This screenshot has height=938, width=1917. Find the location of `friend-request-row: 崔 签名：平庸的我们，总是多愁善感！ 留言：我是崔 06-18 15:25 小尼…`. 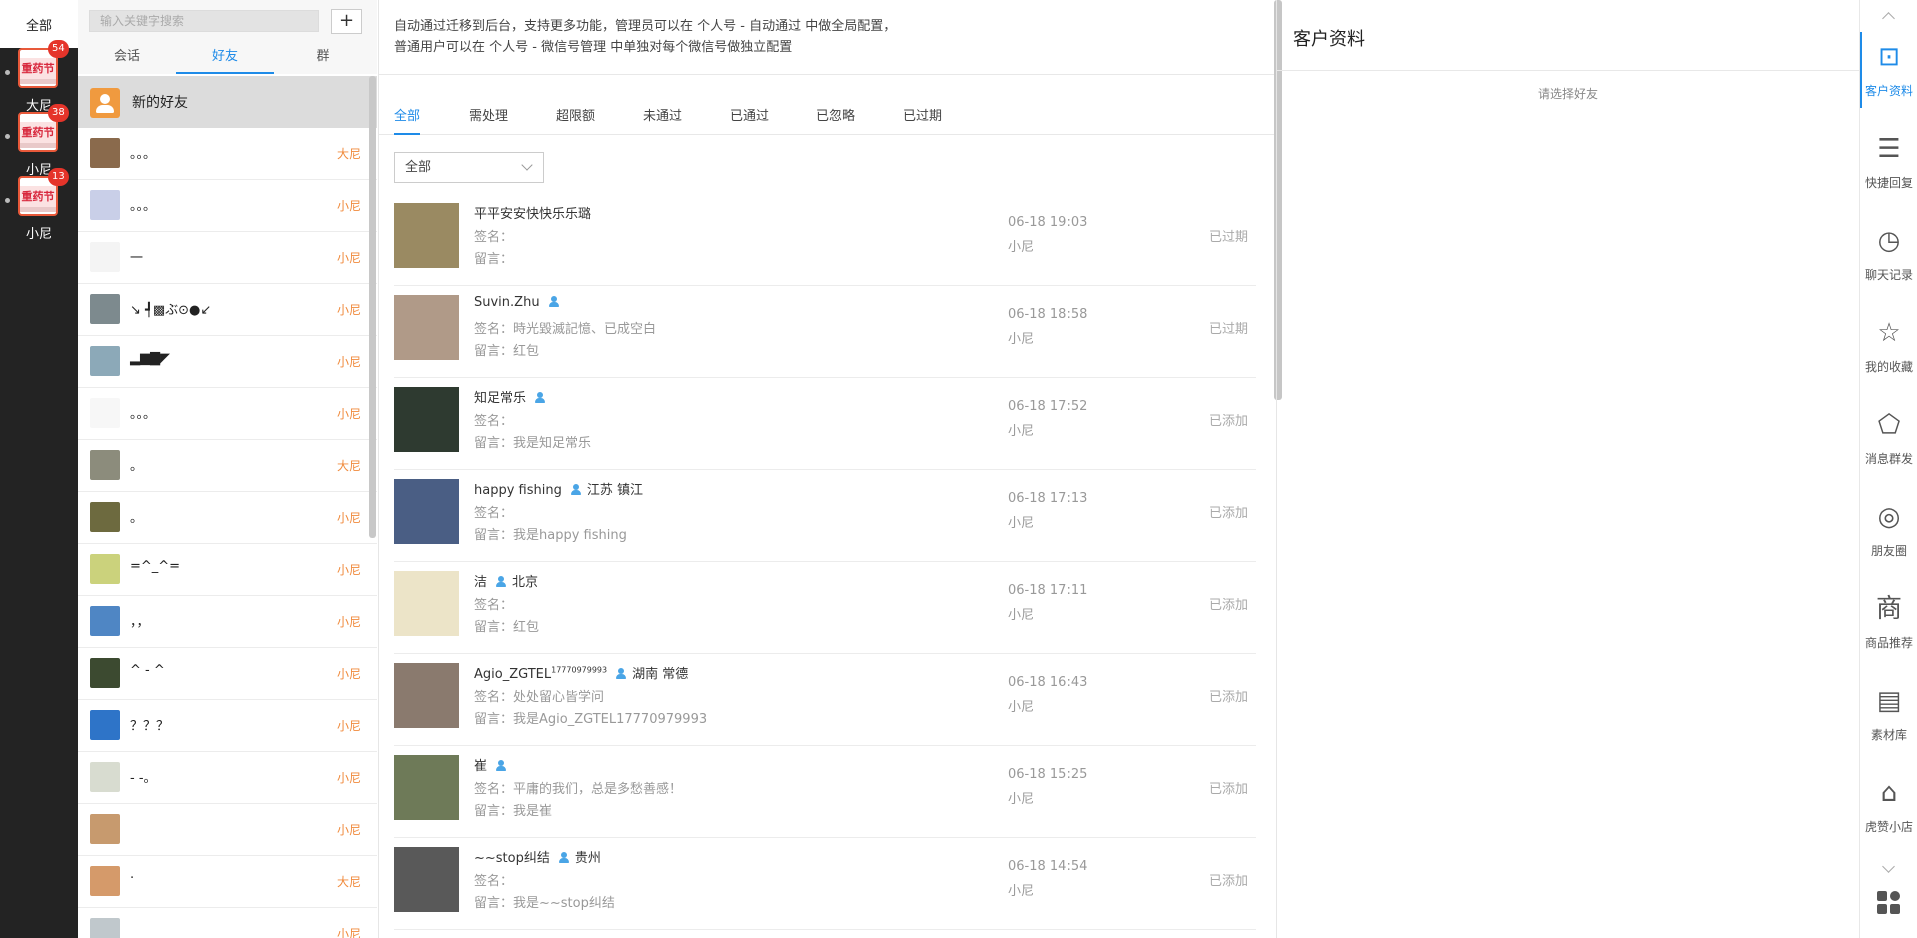

friend-request-row: 崔 签名：平庸的我们，总是多愁善感！ 留言：我是崔 06-18 15:25 小尼… is located at coordinates (825, 792).